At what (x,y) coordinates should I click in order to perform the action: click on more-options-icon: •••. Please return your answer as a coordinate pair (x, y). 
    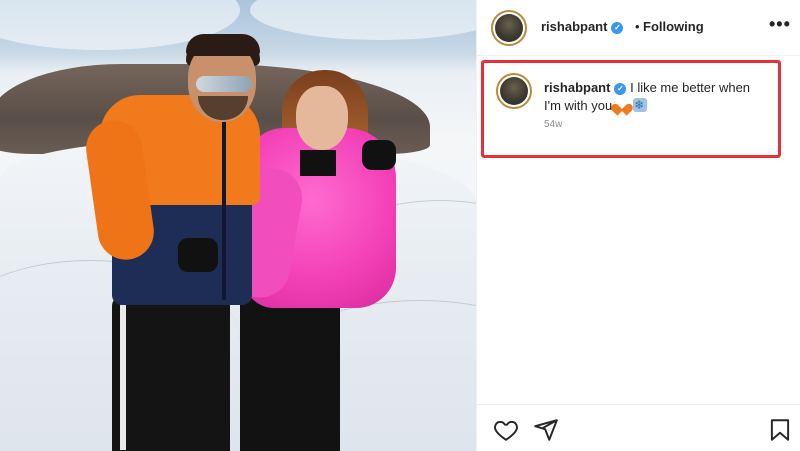
    Looking at the image, I should click on (780, 24).